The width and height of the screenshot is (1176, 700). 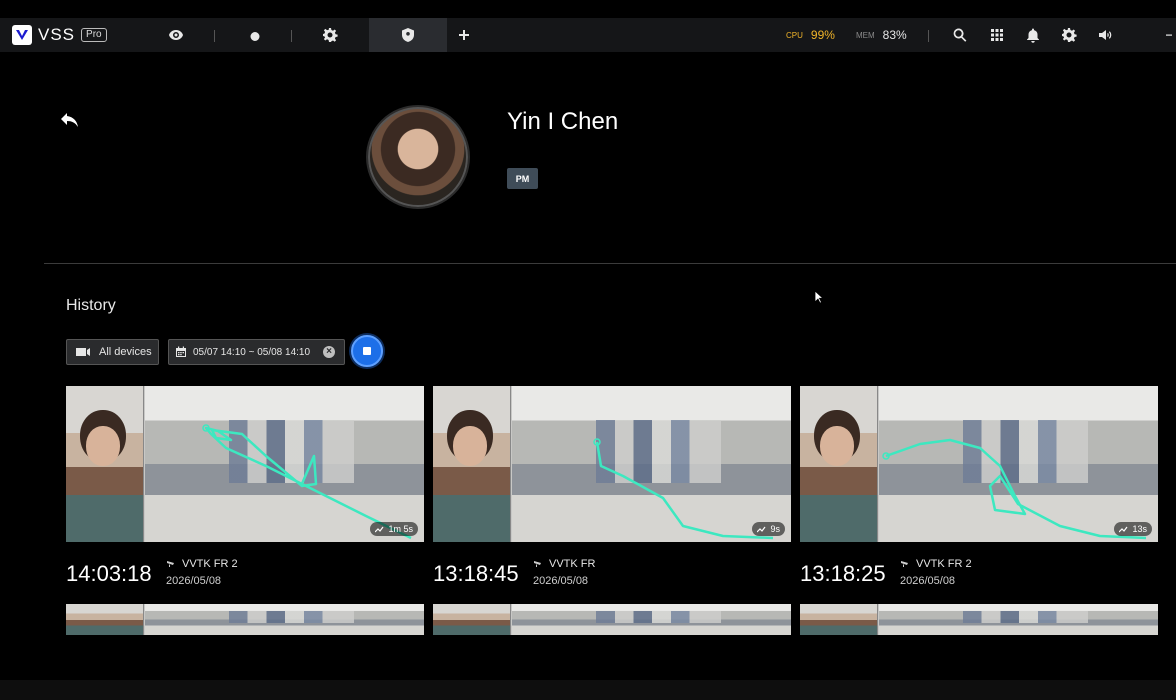 I want to click on camera-name: VVTK FR, so click(x=572, y=564).